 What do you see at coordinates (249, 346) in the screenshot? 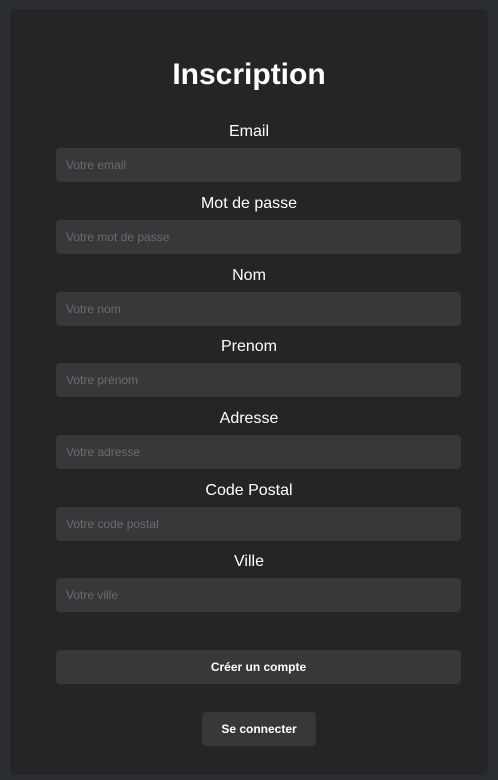
I see `firstname-label: Prenom` at bounding box center [249, 346].